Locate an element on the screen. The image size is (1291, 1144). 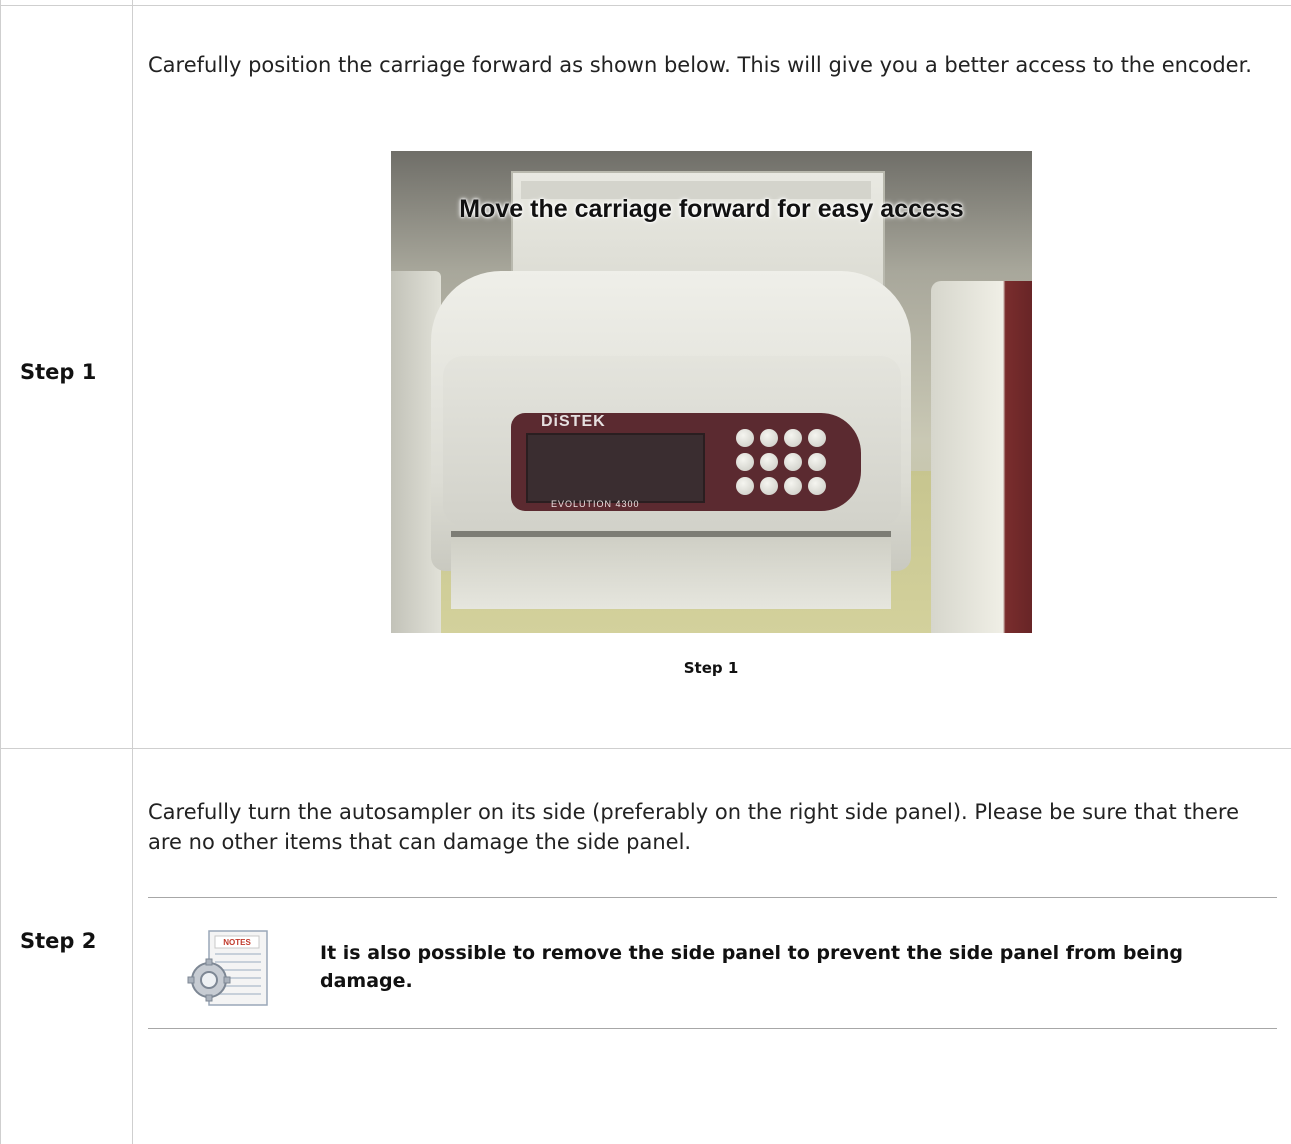
autosampler-screen is located at coordinates (615, 468).